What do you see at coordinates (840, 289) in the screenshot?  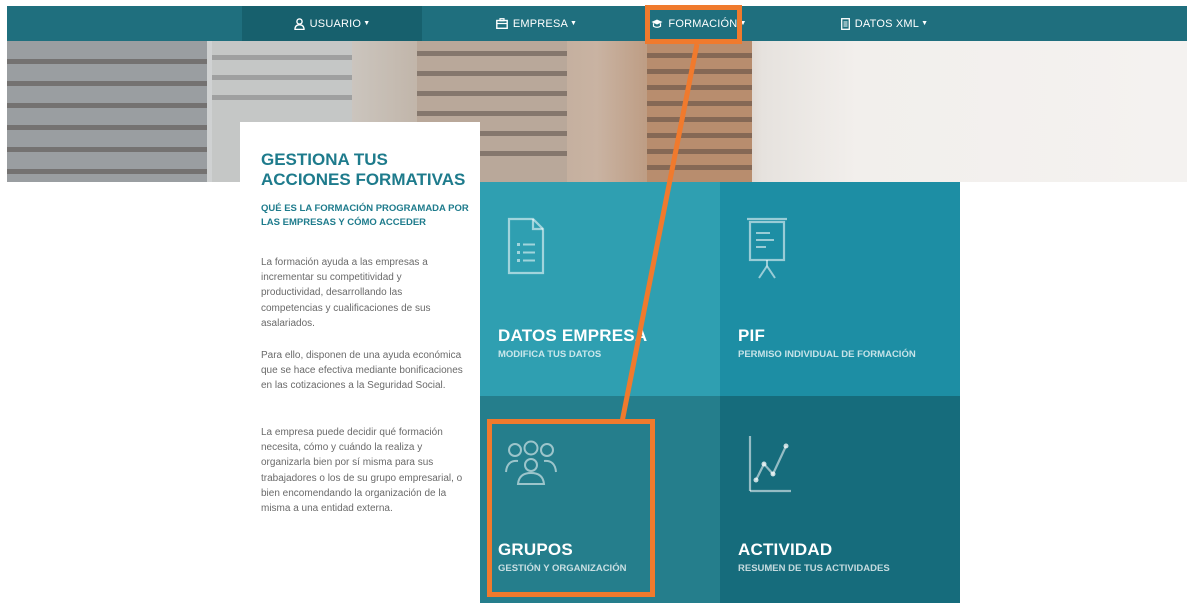 I see `tile-pif: PIF PERMISO INDIVIDUAL DE FORMACIÓN` at bounding box center [840, 289].